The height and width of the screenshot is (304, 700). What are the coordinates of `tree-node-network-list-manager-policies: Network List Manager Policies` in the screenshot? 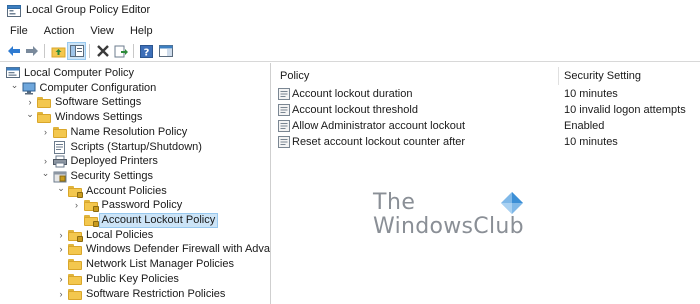 It's located at (135, 264).